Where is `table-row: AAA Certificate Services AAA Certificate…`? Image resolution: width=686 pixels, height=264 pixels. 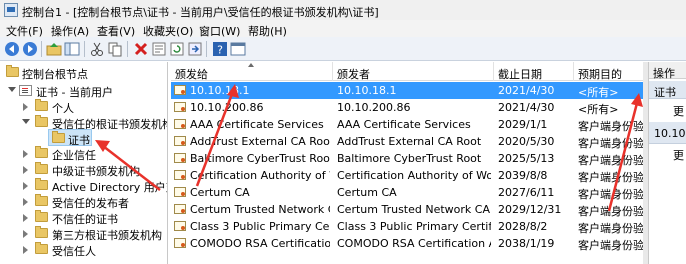
table-row: AAA Certificate Services AAA Certificate… is located at coordinates (407, 124).